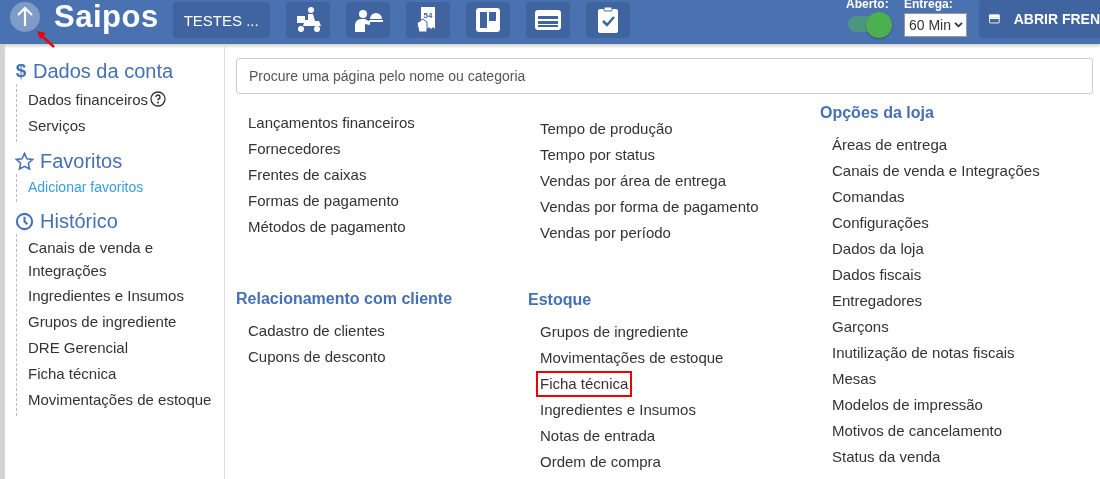  I want to click on category-heading: Relacionamento com cliente, so click(344, 299).